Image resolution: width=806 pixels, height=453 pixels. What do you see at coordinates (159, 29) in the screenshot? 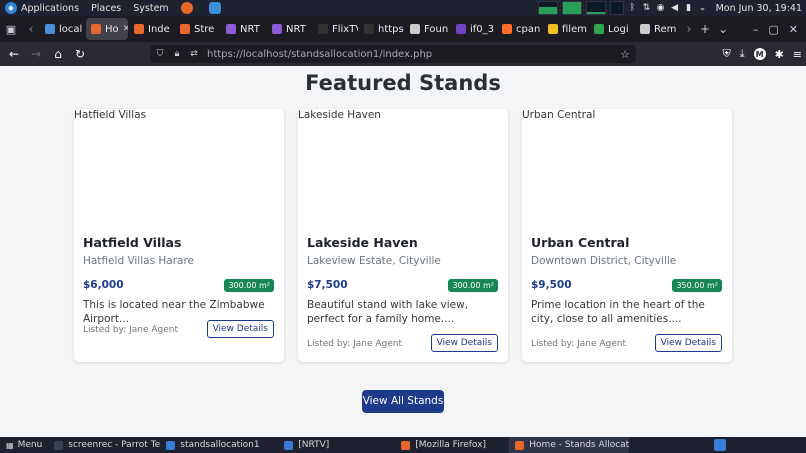
I see `tab-label: Inde` at bounding box center [159, 29].